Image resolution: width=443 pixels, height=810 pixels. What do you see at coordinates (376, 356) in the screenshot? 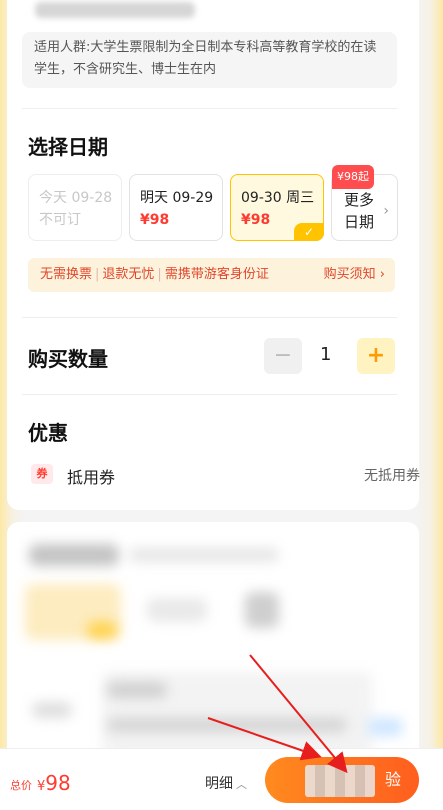
I see `increase-quantity-button: +` at bounding box center [376, 356].